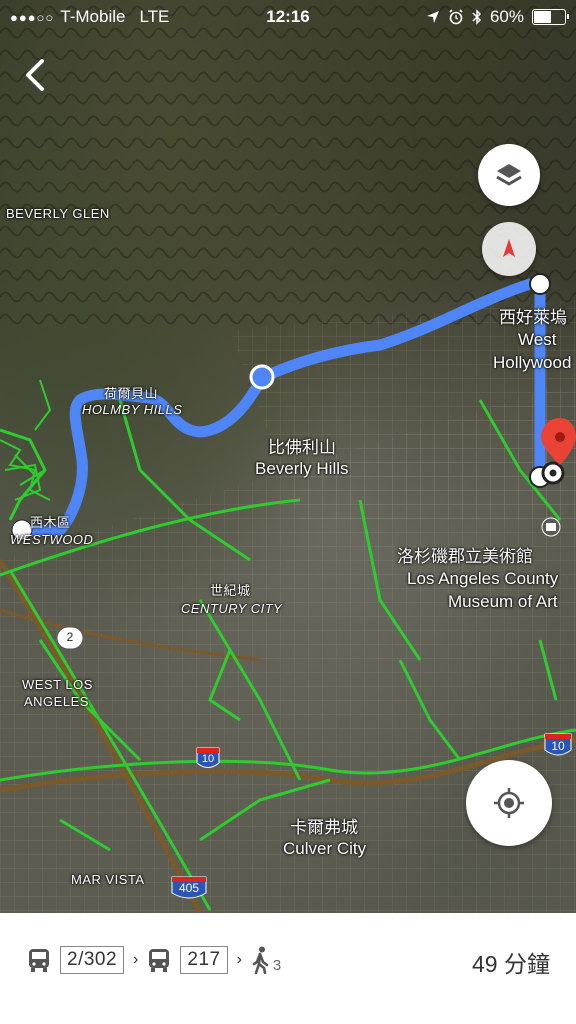 The image size is (576, 1024). Describe the element at coordinates (558, 746) in the screenshot. I see `i10-label-b: 10` at that location.